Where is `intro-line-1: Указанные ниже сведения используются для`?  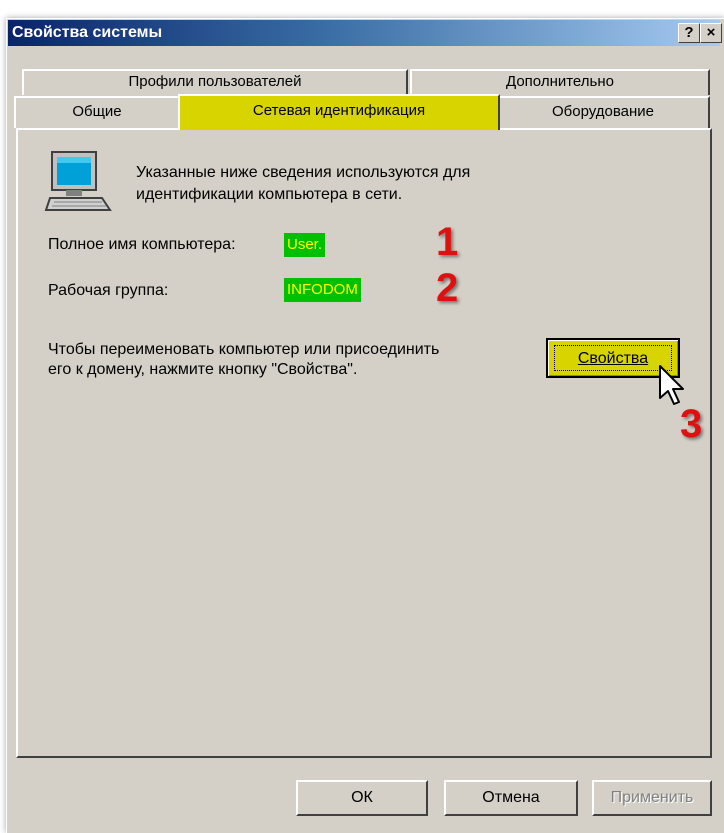 intro-line-1: Указанные ниже сведения используются для is located at coordinates (303, 172).